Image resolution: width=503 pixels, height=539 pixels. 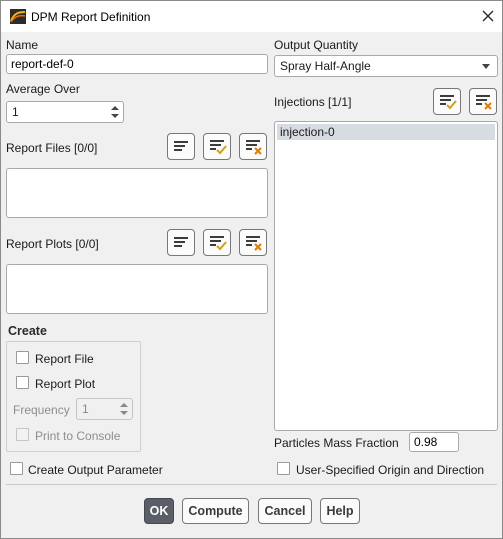 What do you see at coordinates (22, 434) in the screenshot?
I see `print-to-console-checkbox` at bounding box center [22, 434].